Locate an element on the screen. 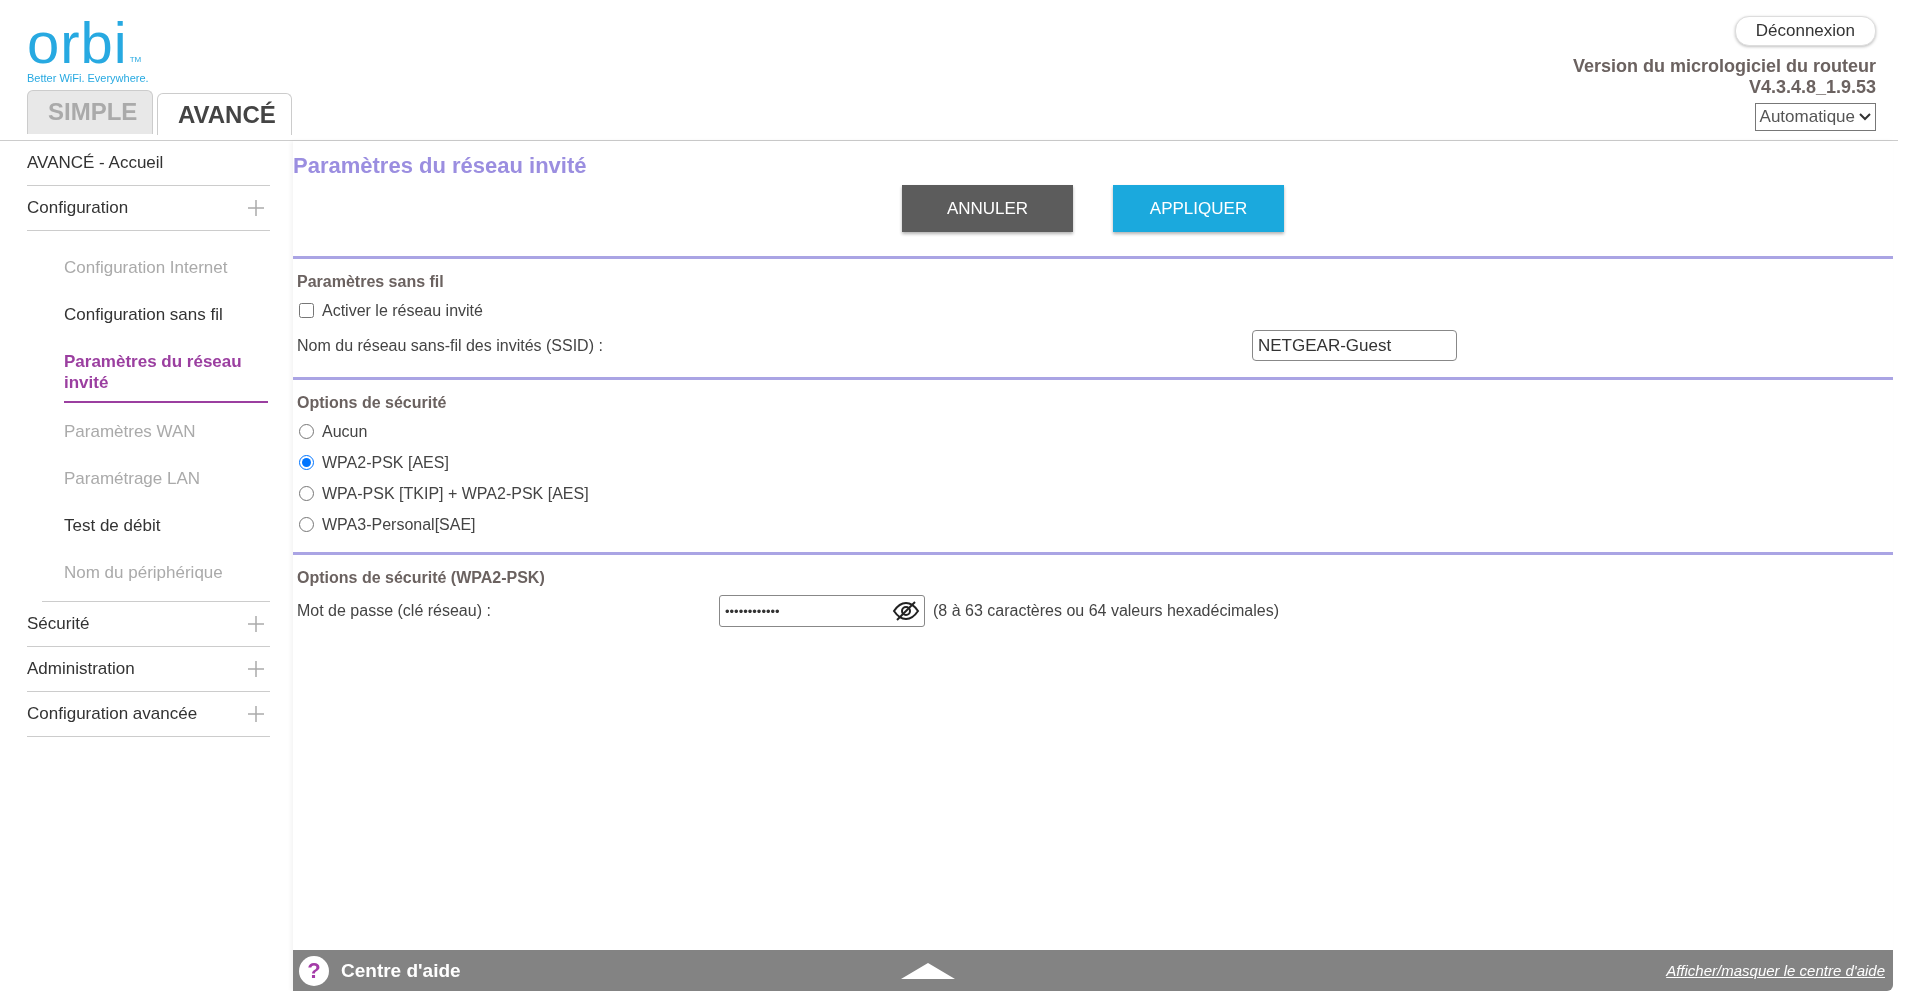 Image resolution: width=1920 pixels, height=991 pixels. sidebar-item: Sécurité is located at coordinates (148, 624).